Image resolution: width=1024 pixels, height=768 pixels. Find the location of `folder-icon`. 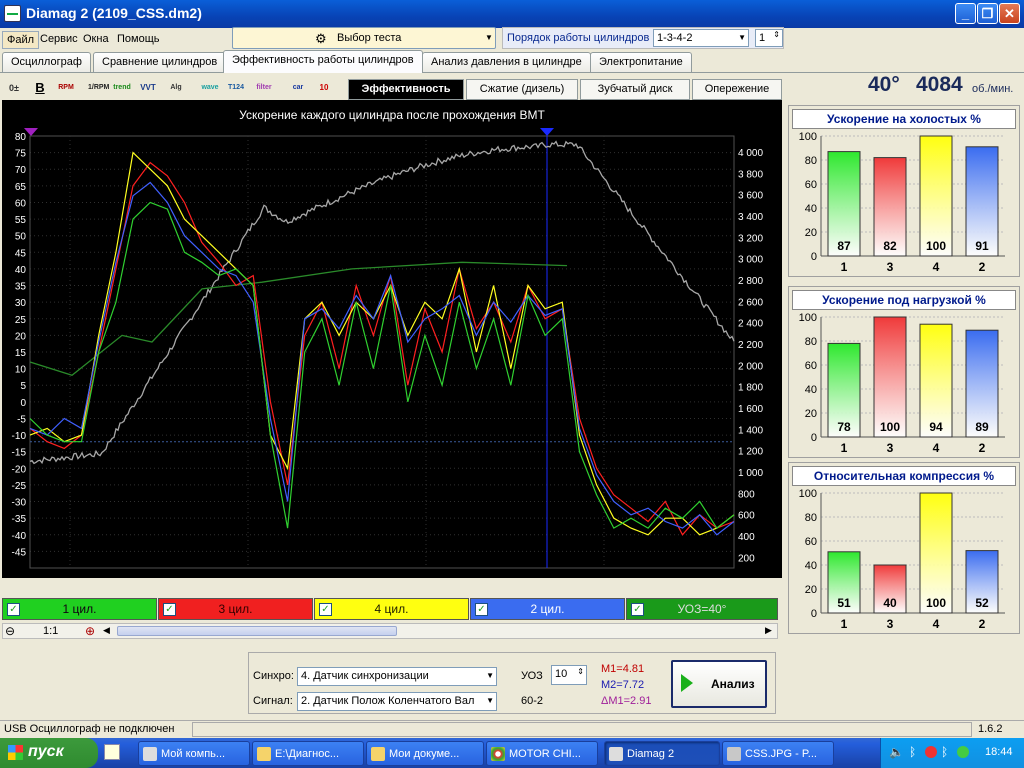

folder-icon is located at coordinates (264, 754).